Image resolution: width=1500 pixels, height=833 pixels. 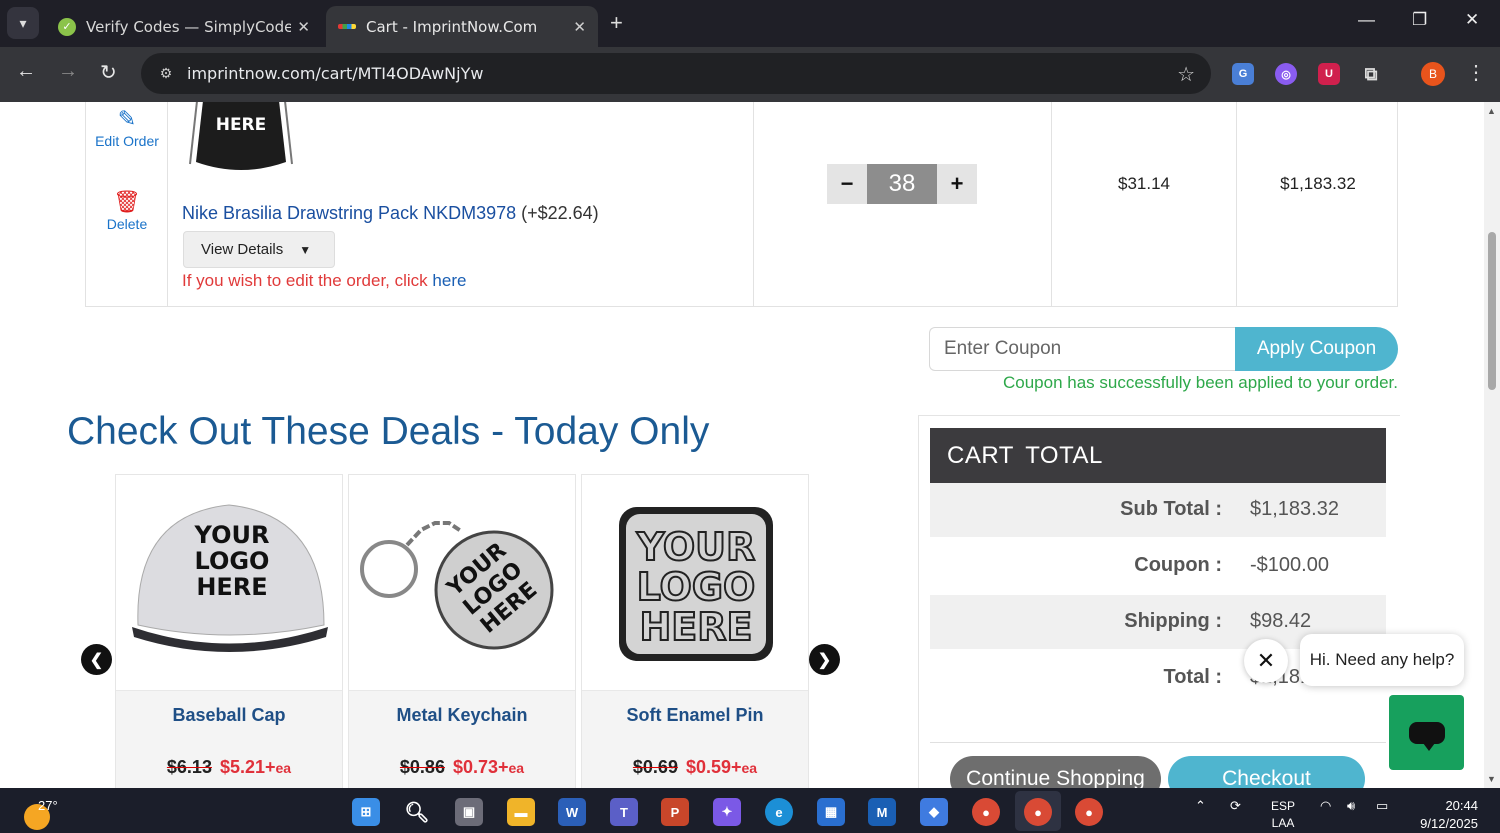 What do you see at coordinates (366, 812) in the screenshot?
I see `start-icon: ⊞` at bounding box center [366, 812].